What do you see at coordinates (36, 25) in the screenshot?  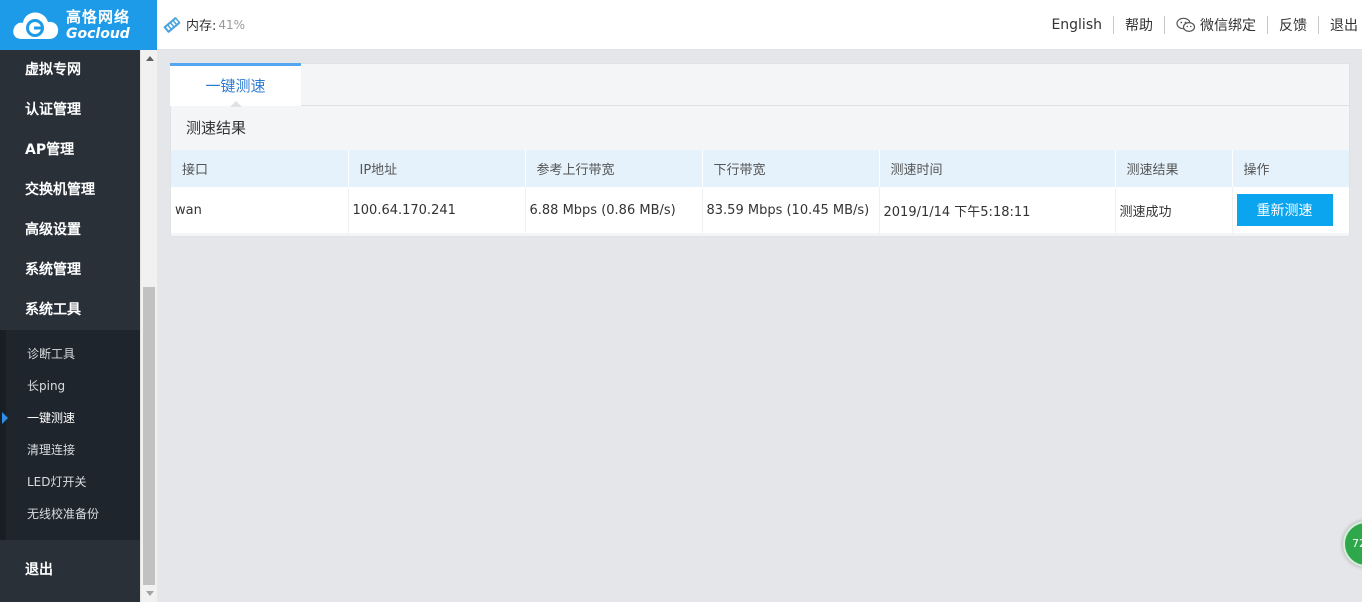 I see `cloud-logo-icon` at bounding box center [36, 25].